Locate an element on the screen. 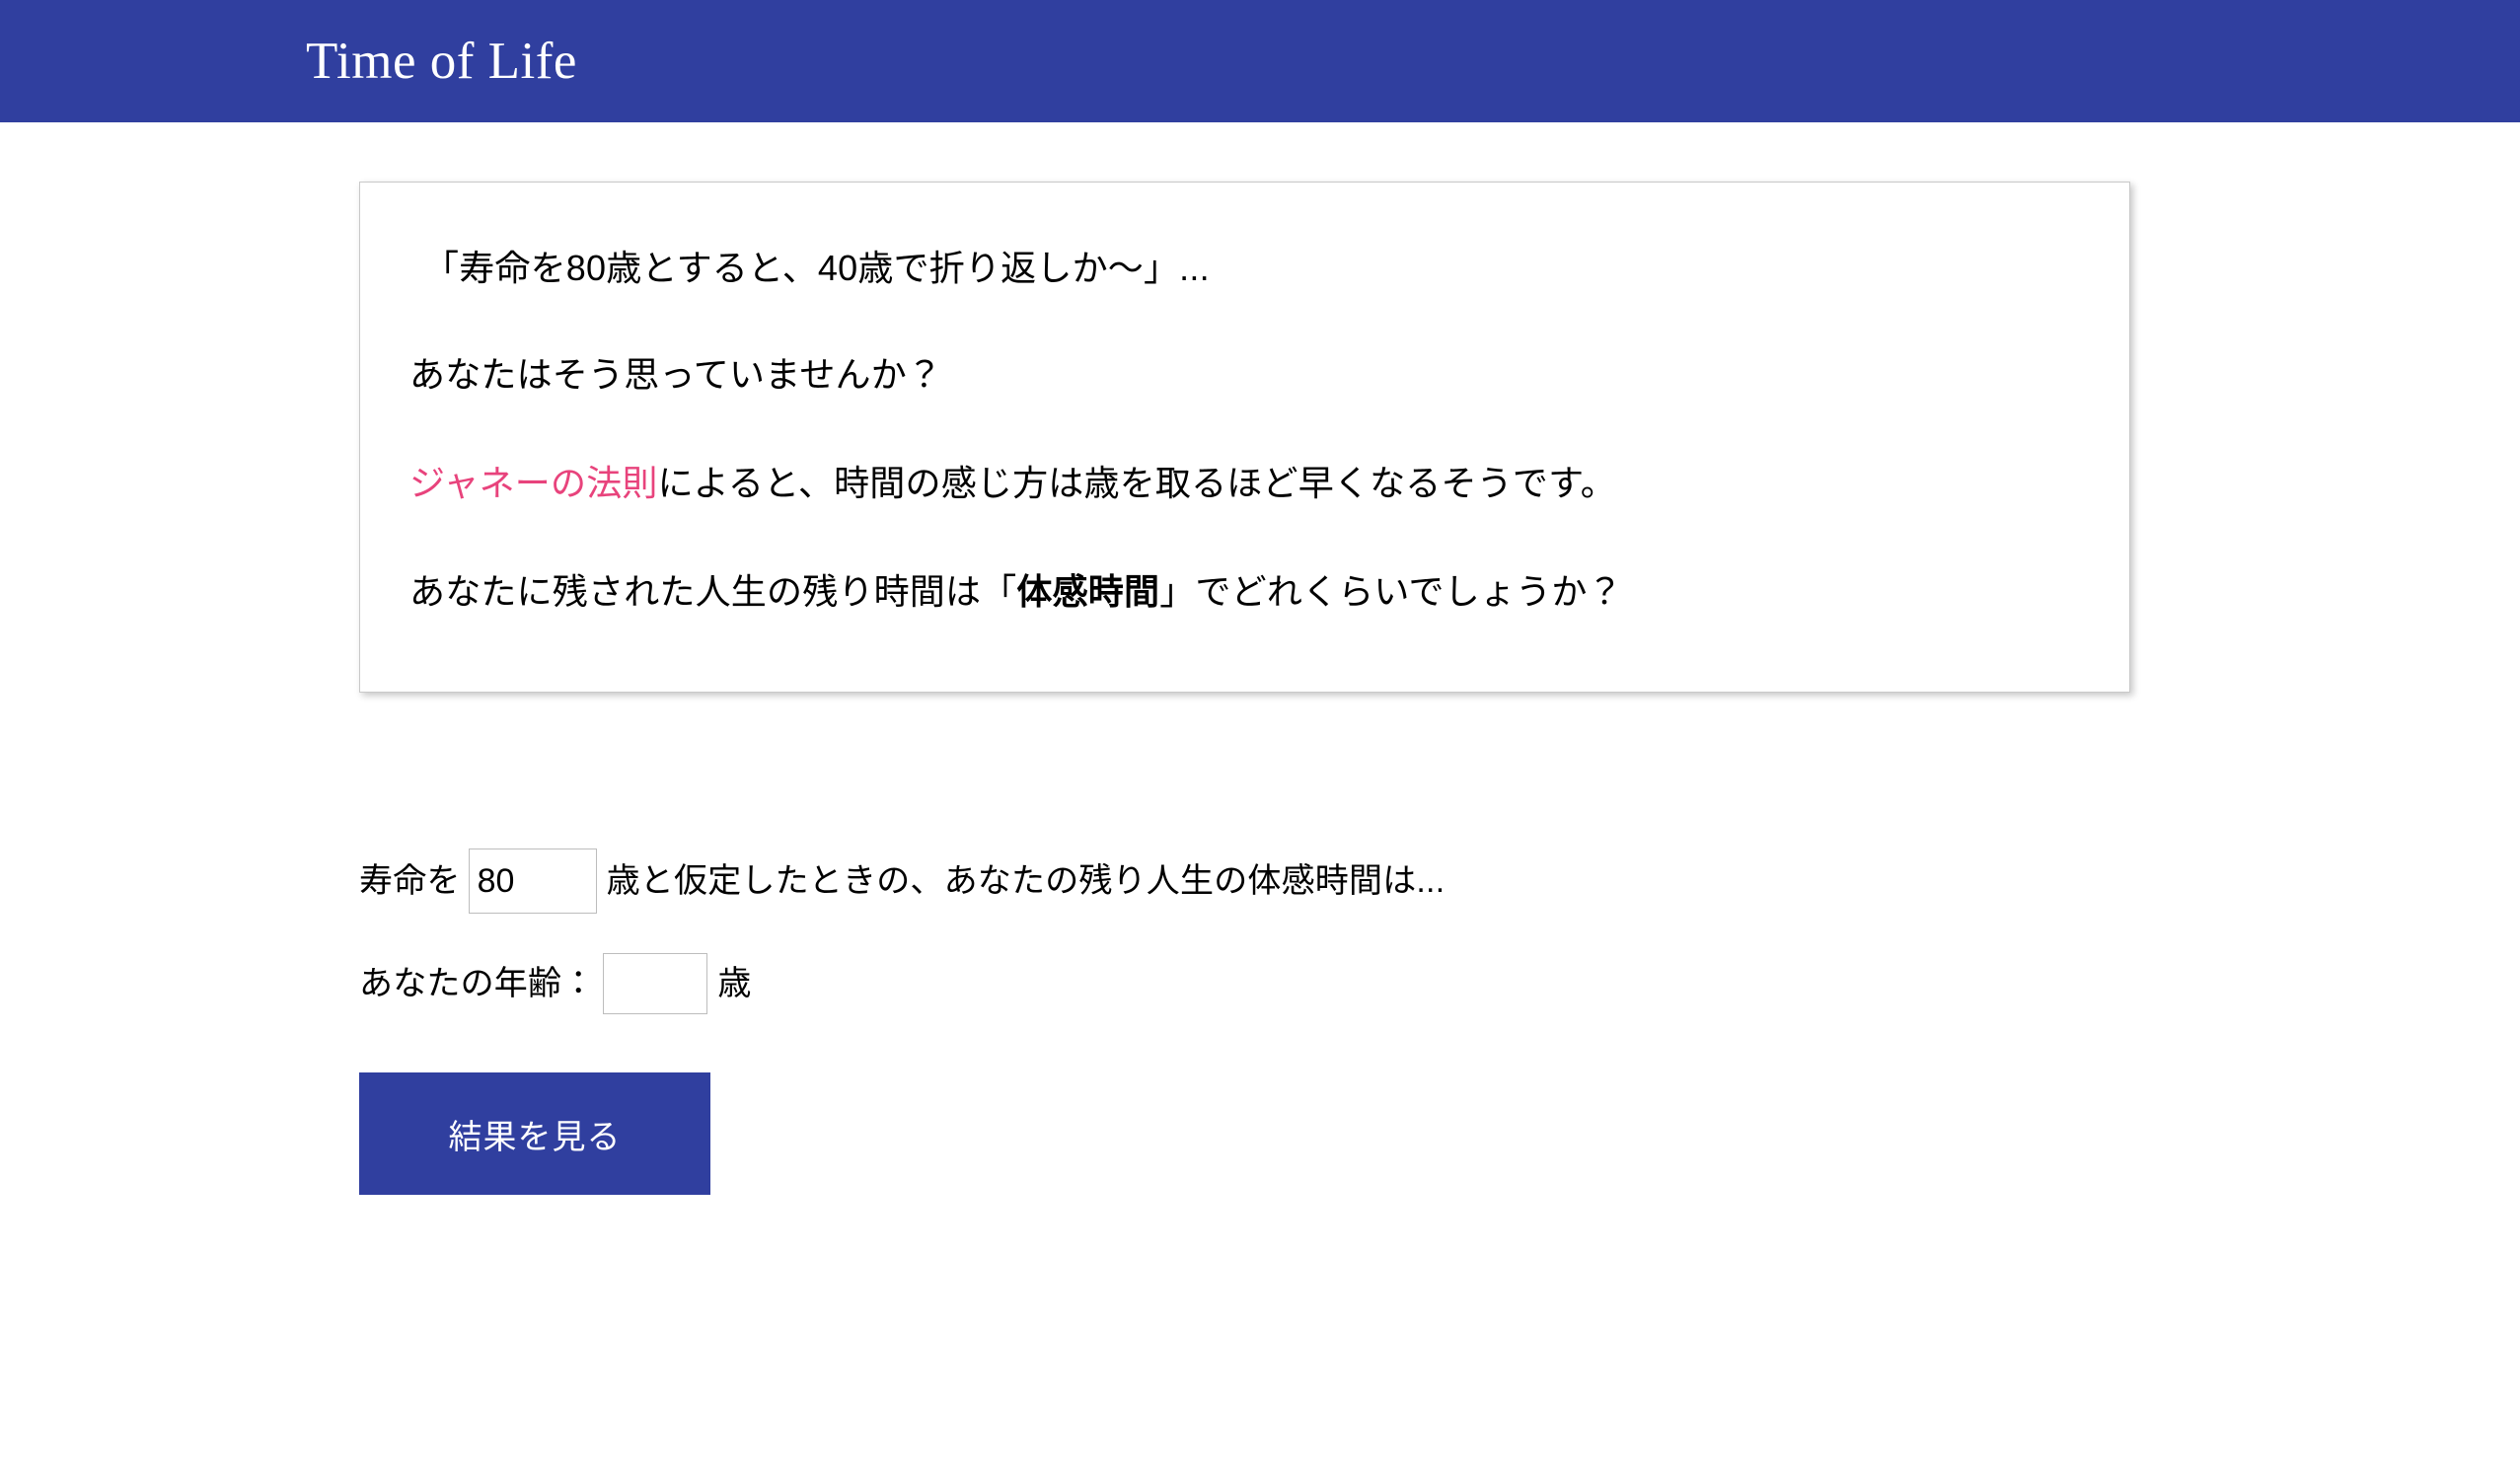  age-input is located at coordinates (655, 983).